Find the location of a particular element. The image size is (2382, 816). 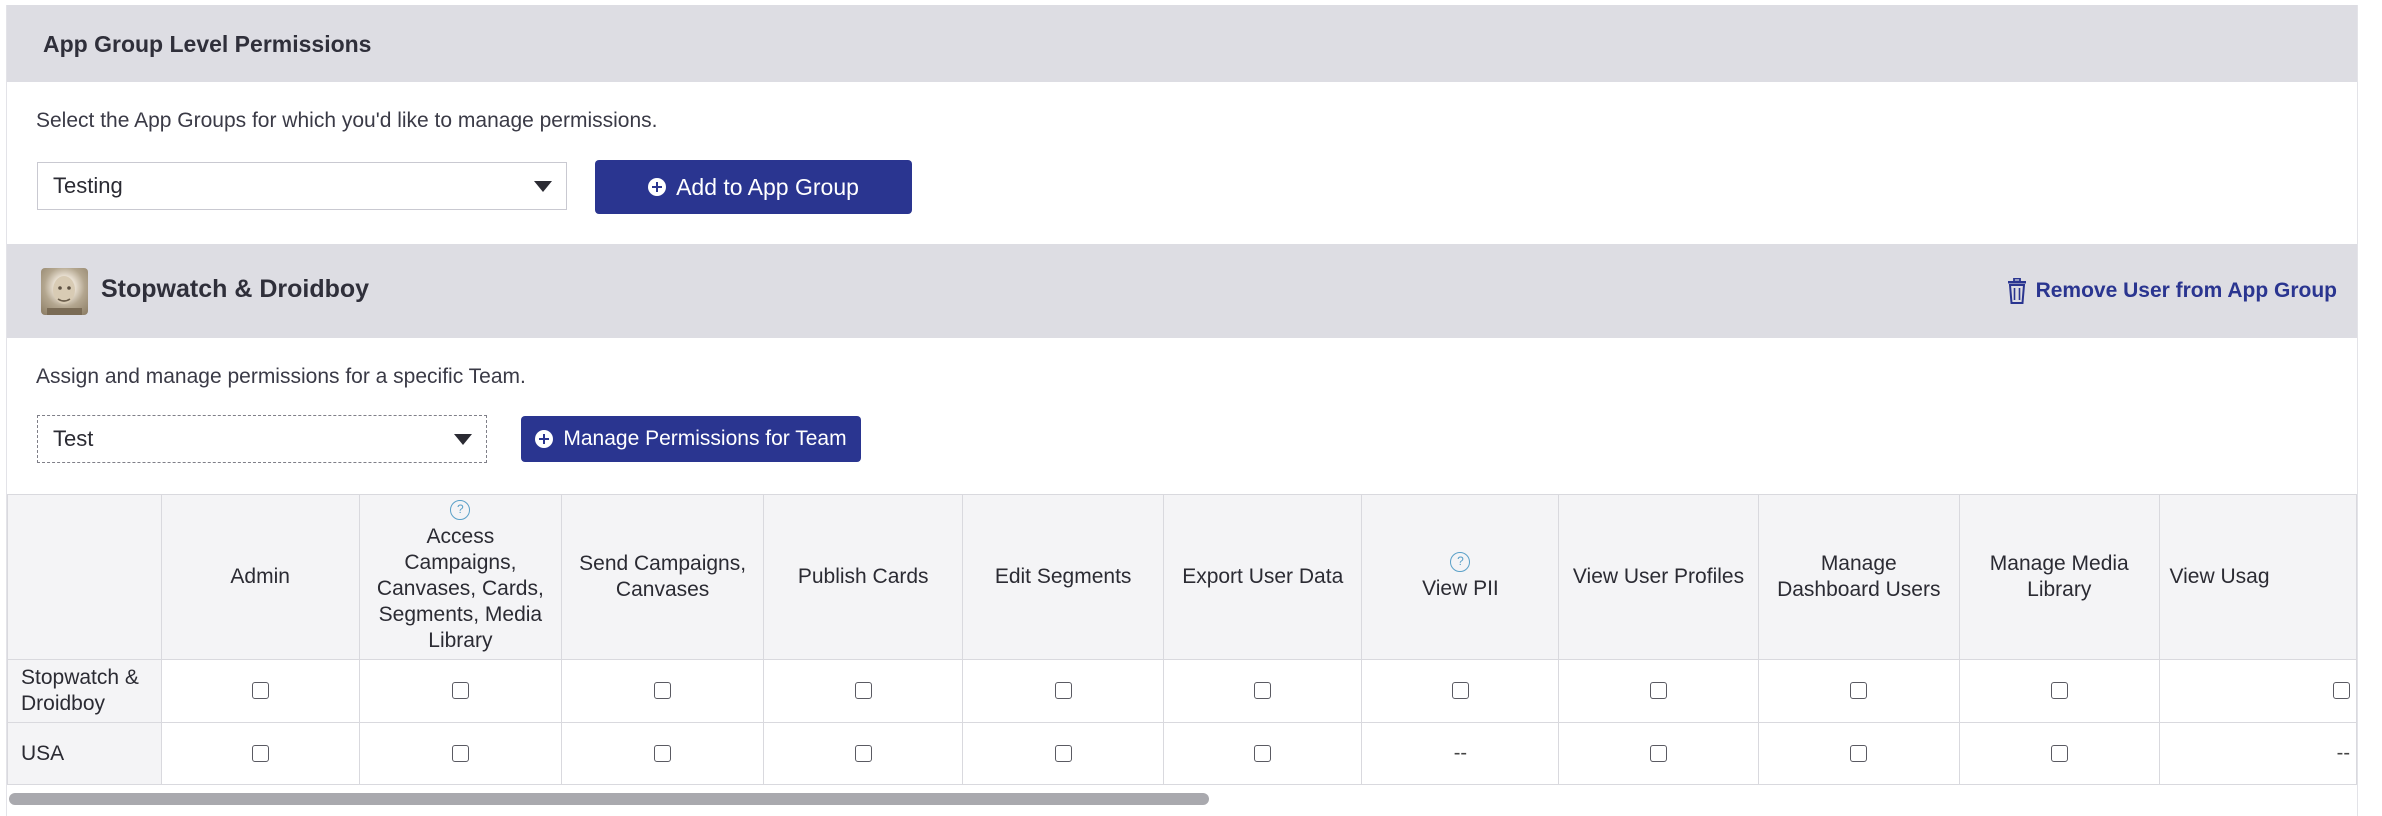

team-select-value: Test is located at coordinates (73, 438).